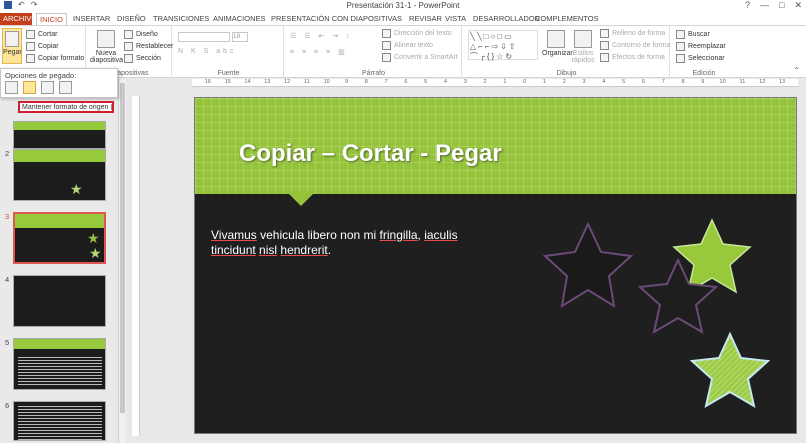 The width and height of the screenshot is (806, 443). Describe the element at coordinates (583, 57) in the screenshot. I see `quick-styles-label: Estilos rápidos` at that location.